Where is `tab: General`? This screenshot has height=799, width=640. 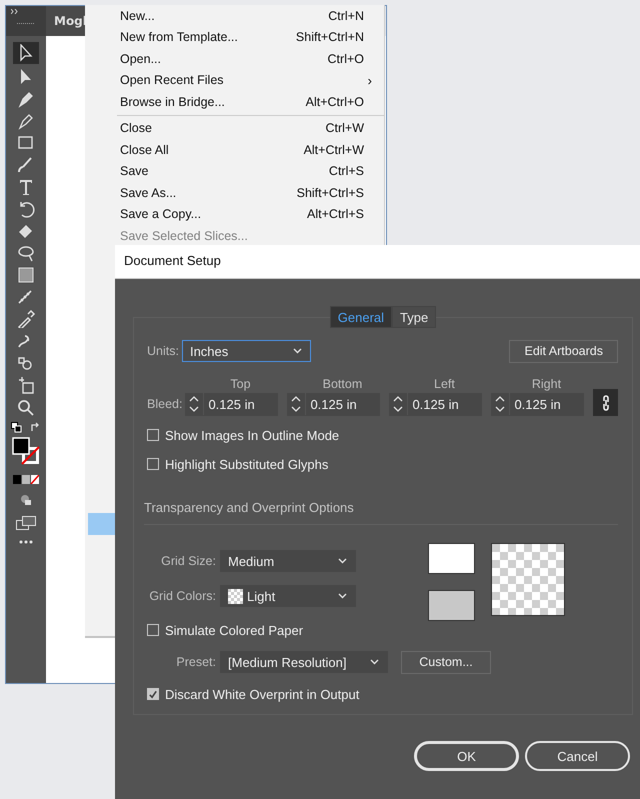
tab: General is located at coordinates (361, 317).